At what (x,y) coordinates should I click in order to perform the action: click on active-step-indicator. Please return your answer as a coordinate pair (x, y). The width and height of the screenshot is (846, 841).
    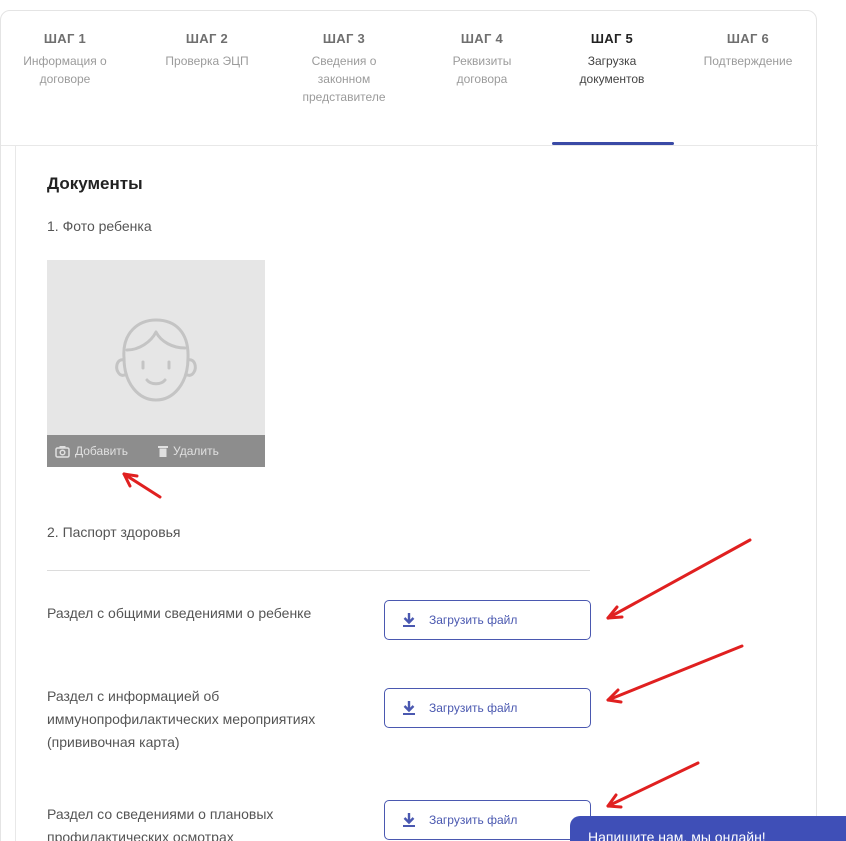
    Looking at the image, I should click on (613, 143).